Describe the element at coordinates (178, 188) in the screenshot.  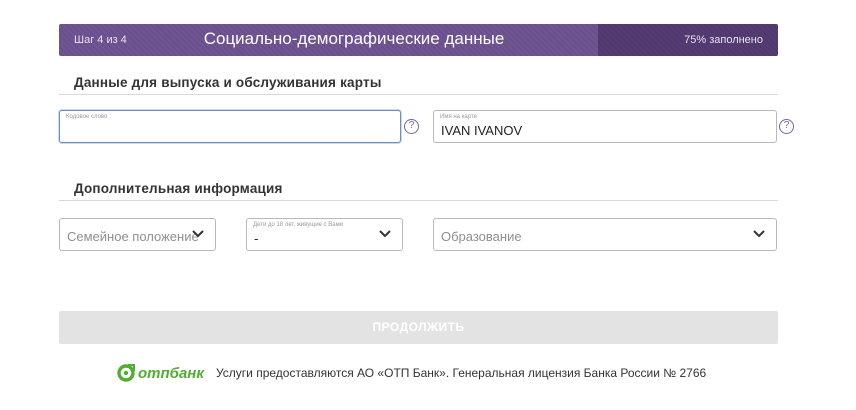
I see `section-title-extra: Дополнительная информация` at that location.